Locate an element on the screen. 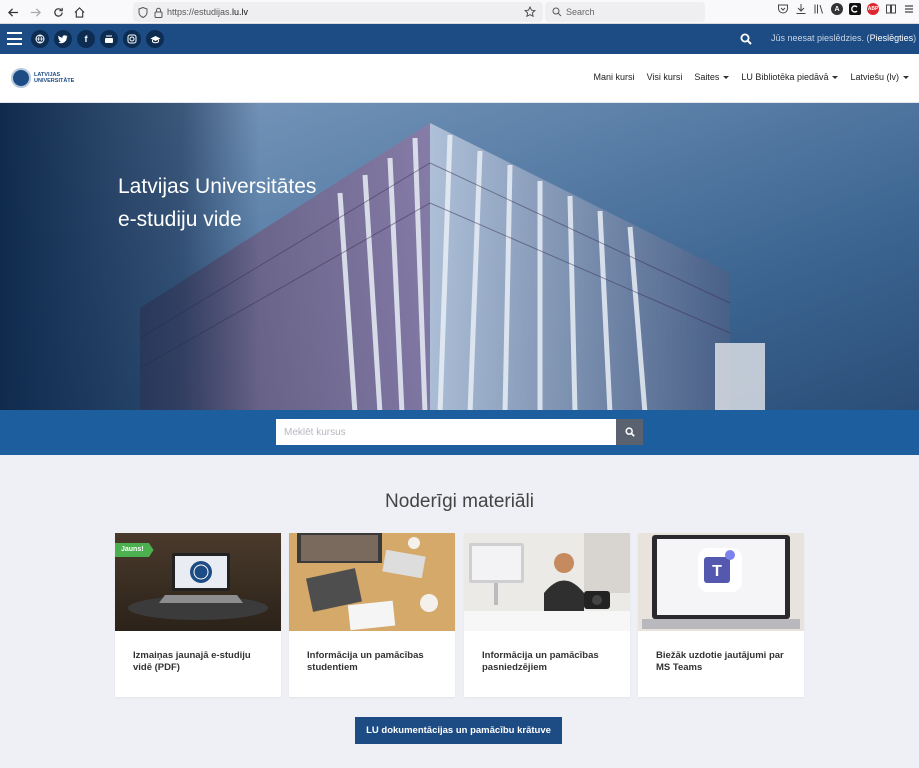 Image resolution: width=919 pixels, height=768 pixels. bookmark-star-icon is located at coordinates (530, 12).